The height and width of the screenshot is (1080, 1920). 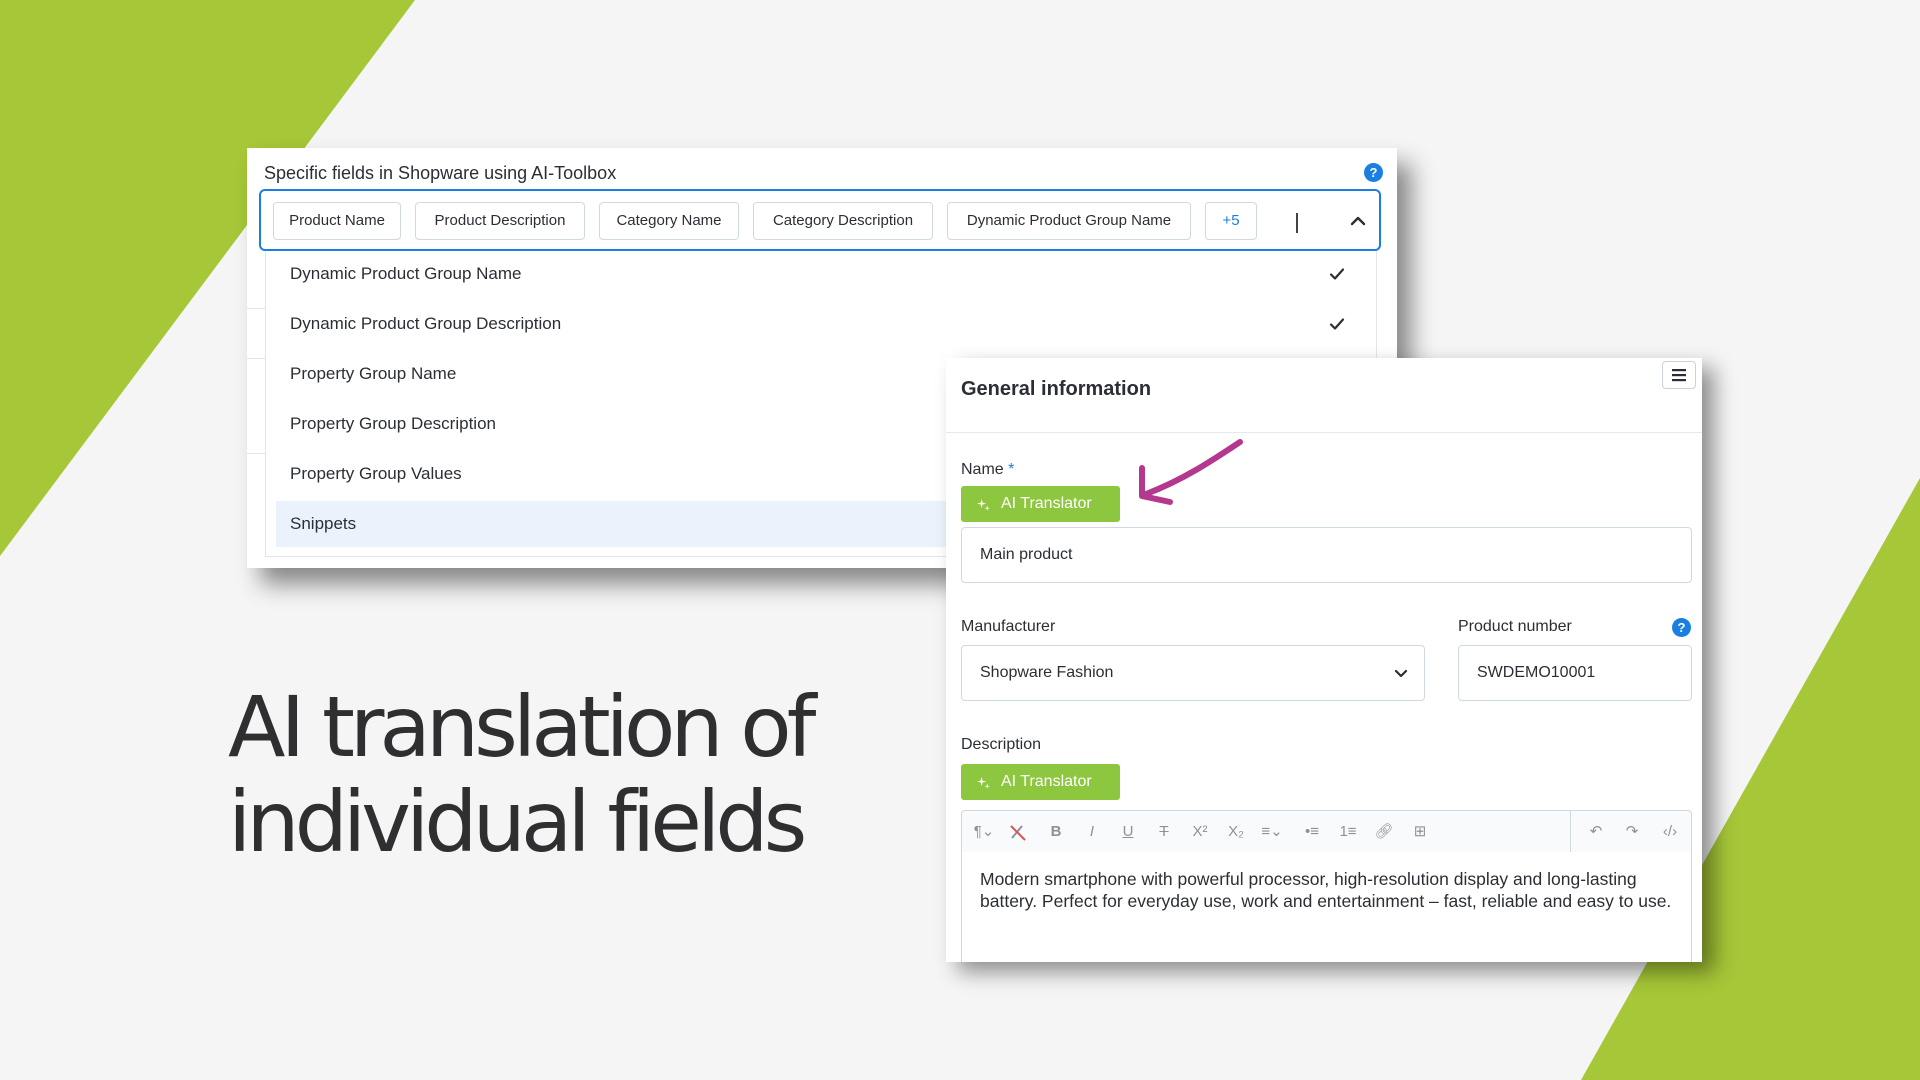 What do you see at coordinates (984, 832) in the screenshot?
I see `paragraph-format-icon: ¶⌄` at bounding box center [984, 832].